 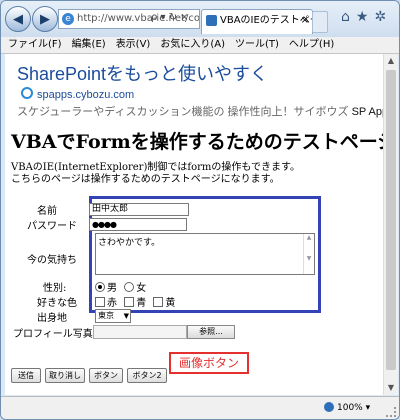 I want to click on gender-female-radio, so click(x=129, y=287).